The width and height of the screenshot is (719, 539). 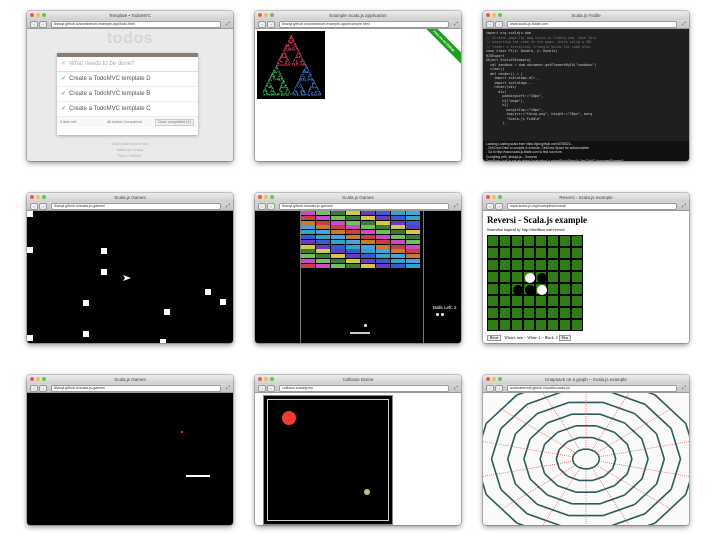 I want to click on url-bar: www.scala-js.org/examples/reversi/, so click(x=592, y=206).